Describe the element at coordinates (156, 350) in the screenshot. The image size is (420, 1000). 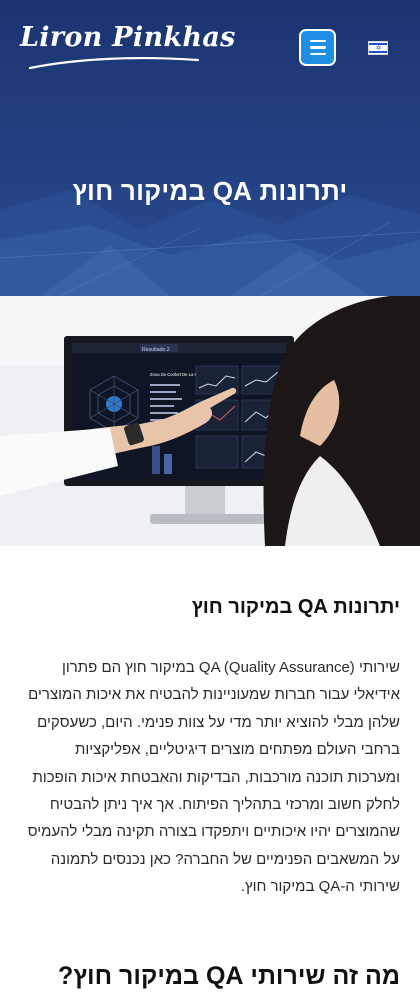
I see `screen-tab-label: Resultado 2` at that location.